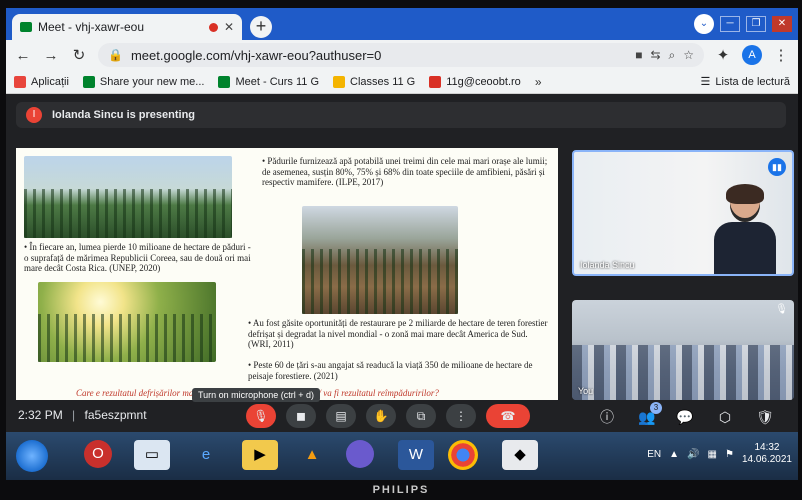  I want to click on firefox-icon, so click(360, 454).